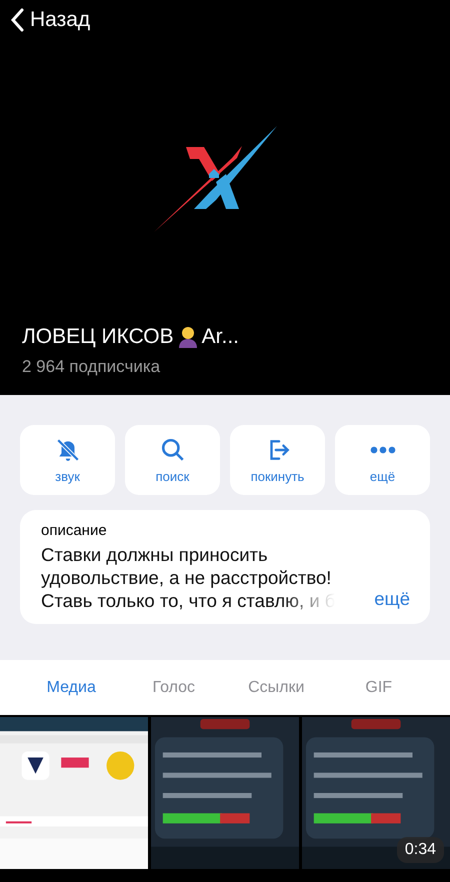 Image resolution: width=450 pixels, height=882 pixels. Describe the element at coordinates (276, 688) in the screenshot. I see `media-tab: Ссылки` at that location.